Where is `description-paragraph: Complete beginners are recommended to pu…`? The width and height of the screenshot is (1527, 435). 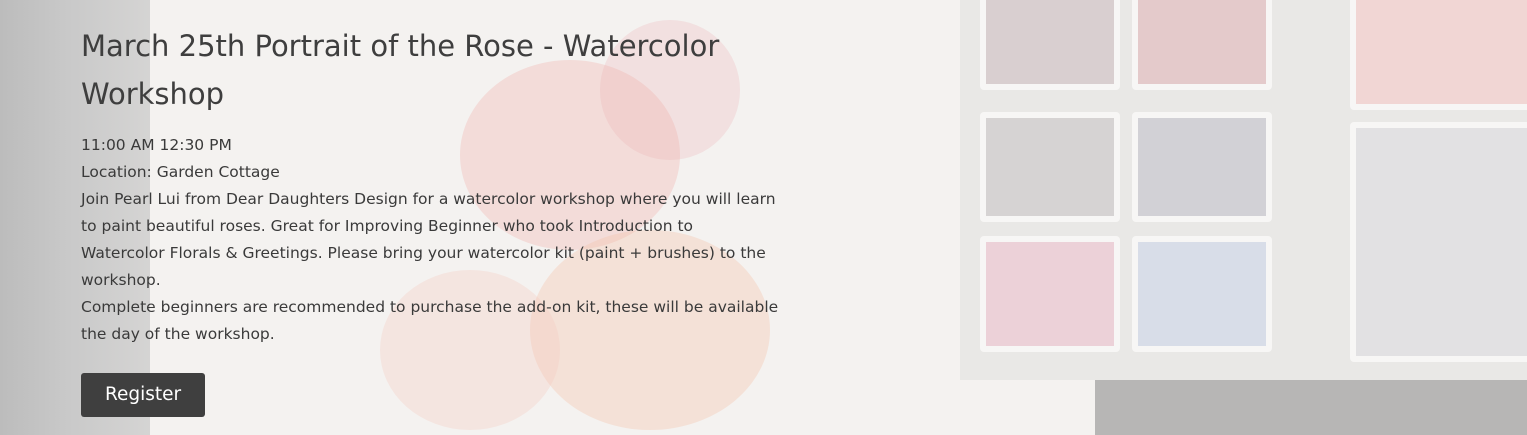
description-paragraph: Complete beginners are recommended to pu… is located at coordinates (430, 320).